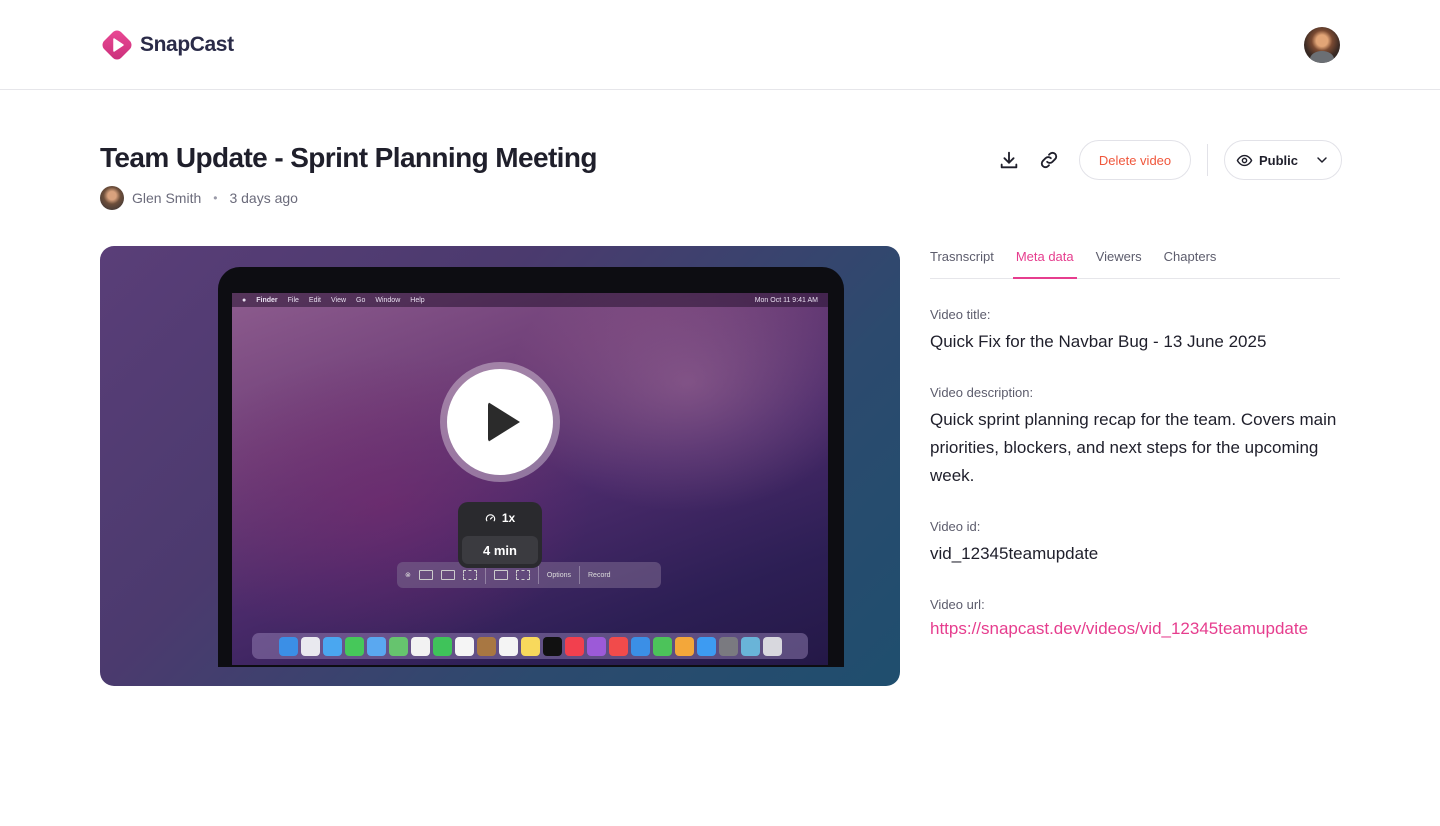 This screenshot has height=826, width=1440. What do you see at coordinates (112, 198) in the screenshot?
I see `author-avatar` at bounding box center [112, 198].